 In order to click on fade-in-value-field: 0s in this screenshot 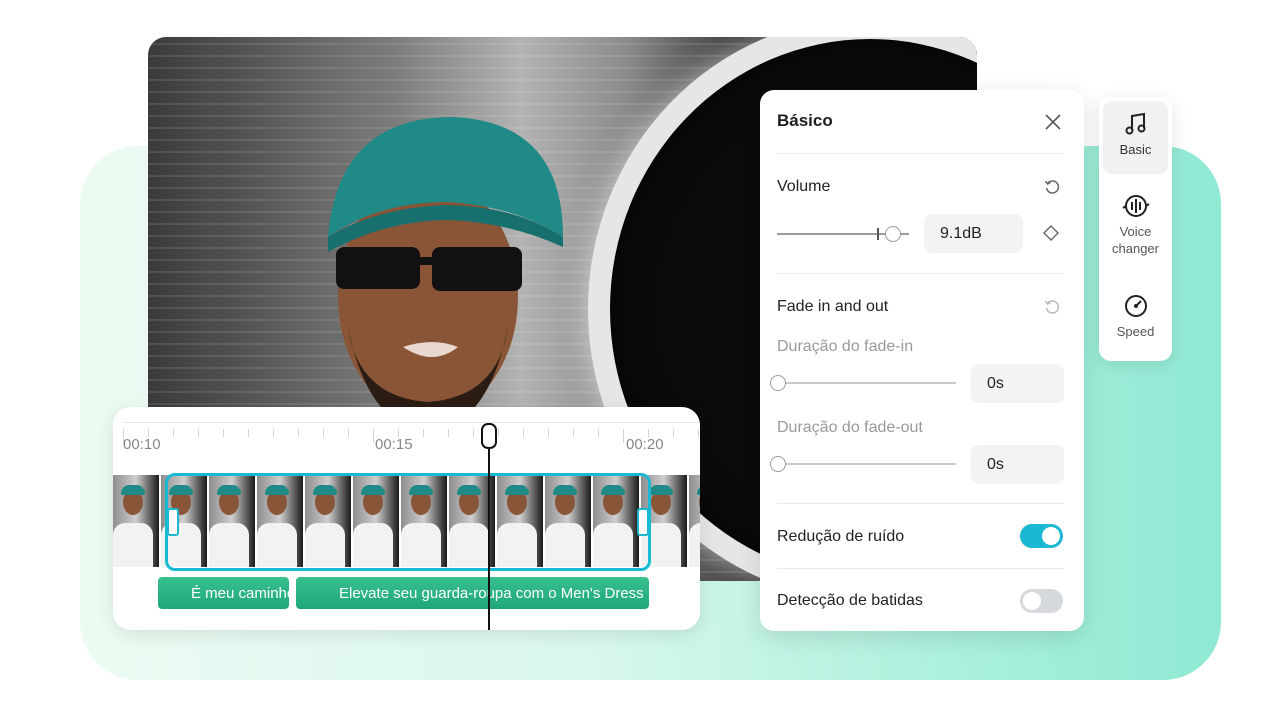, I will do `click(1017, 383)`.